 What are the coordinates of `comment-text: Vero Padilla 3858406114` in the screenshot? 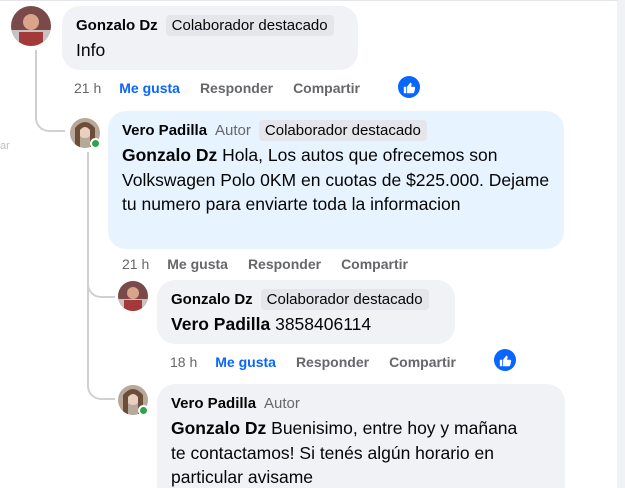 It's located at (307, 324).